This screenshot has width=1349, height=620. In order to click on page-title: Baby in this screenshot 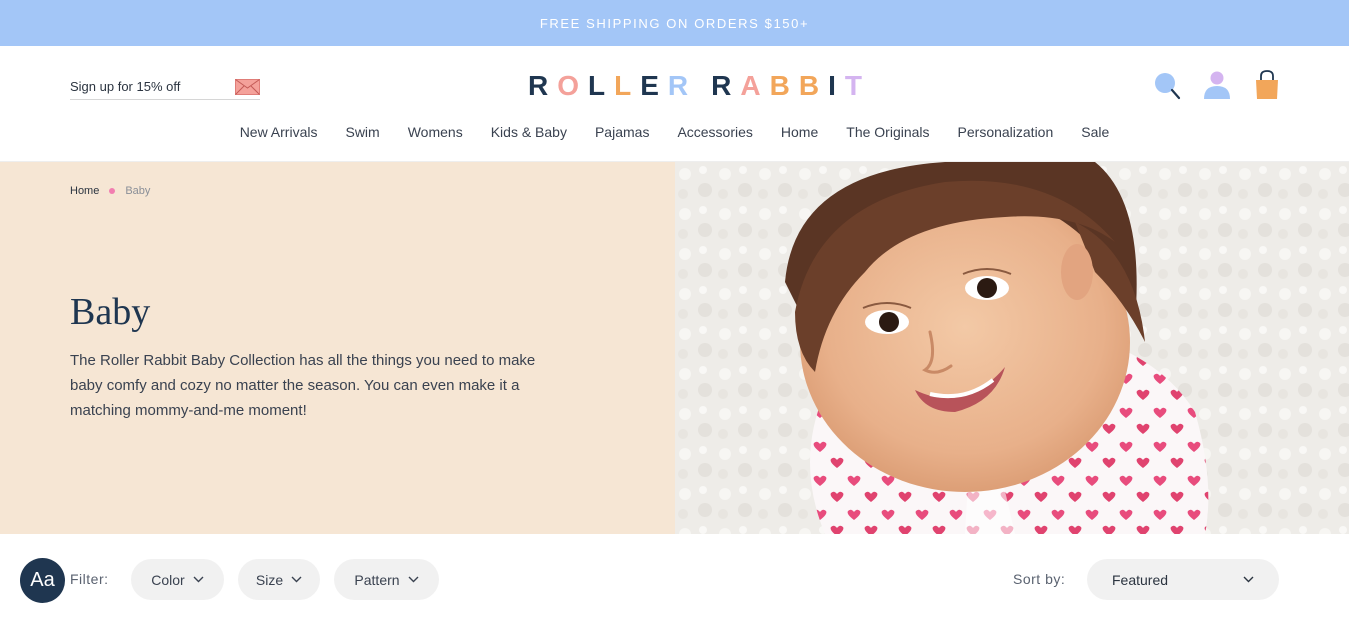, I will do `click(110, 312)`.